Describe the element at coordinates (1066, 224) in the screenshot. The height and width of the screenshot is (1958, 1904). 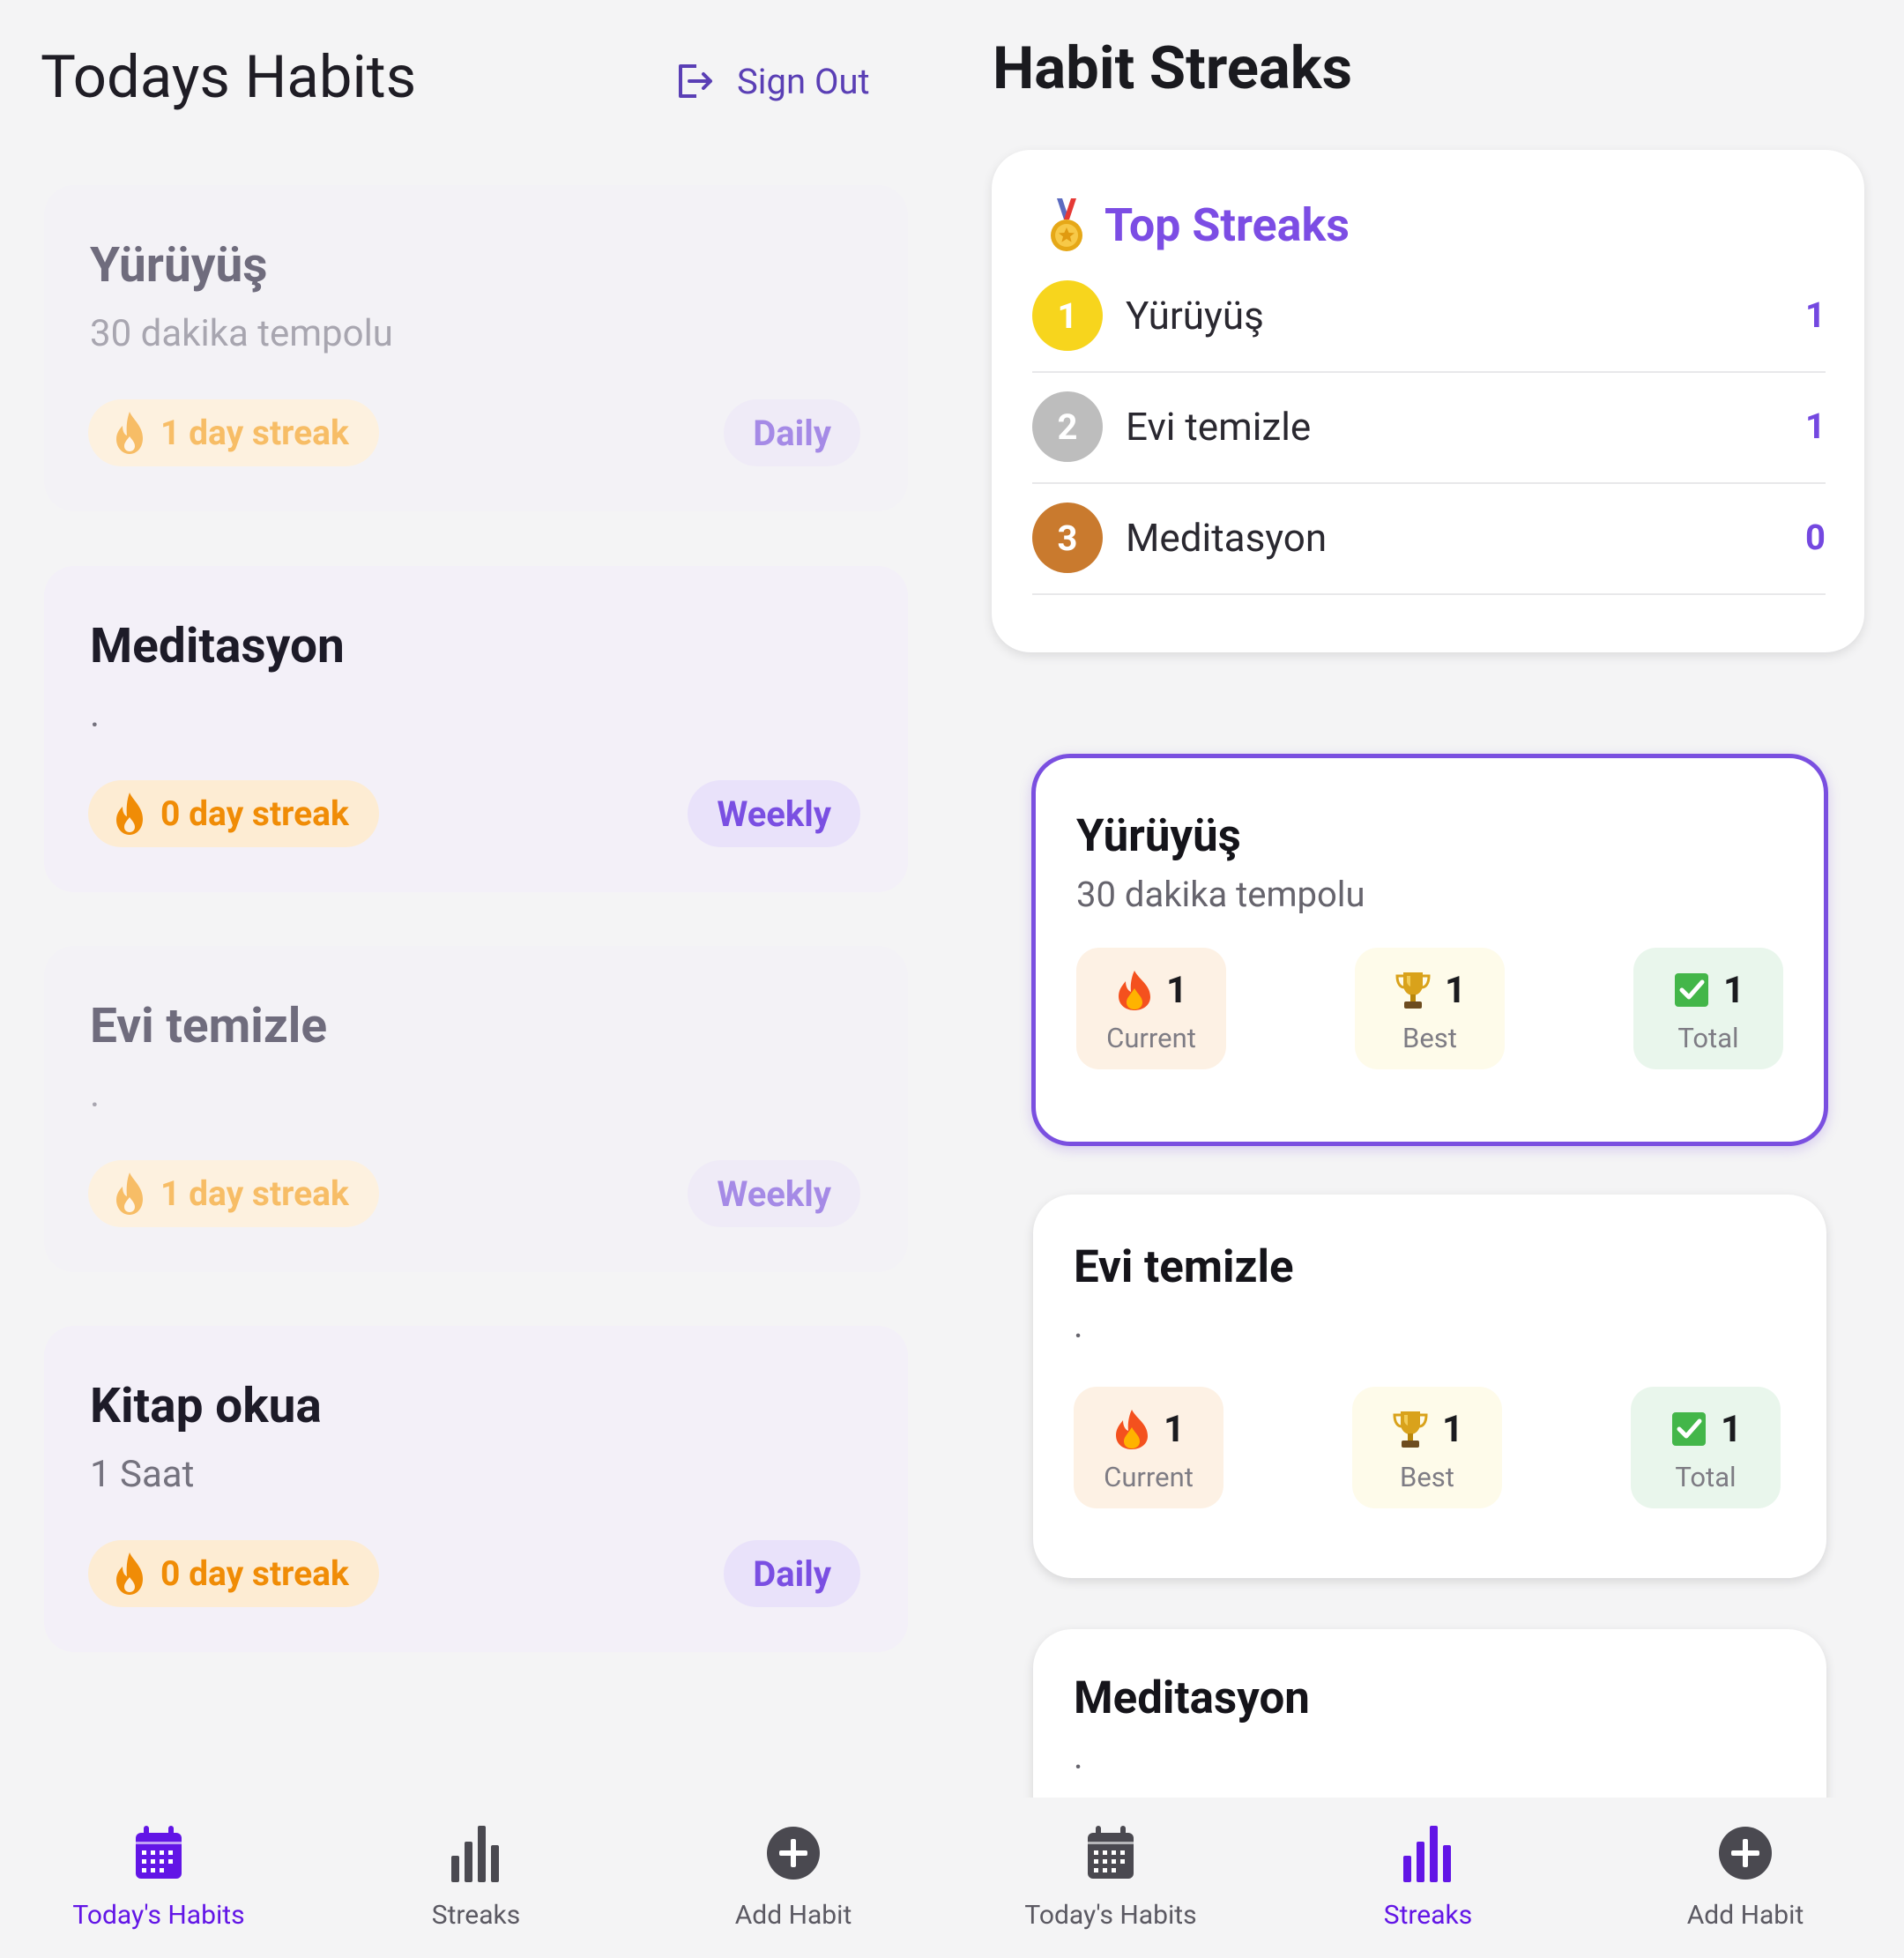
I see `medal-icon` at that location.